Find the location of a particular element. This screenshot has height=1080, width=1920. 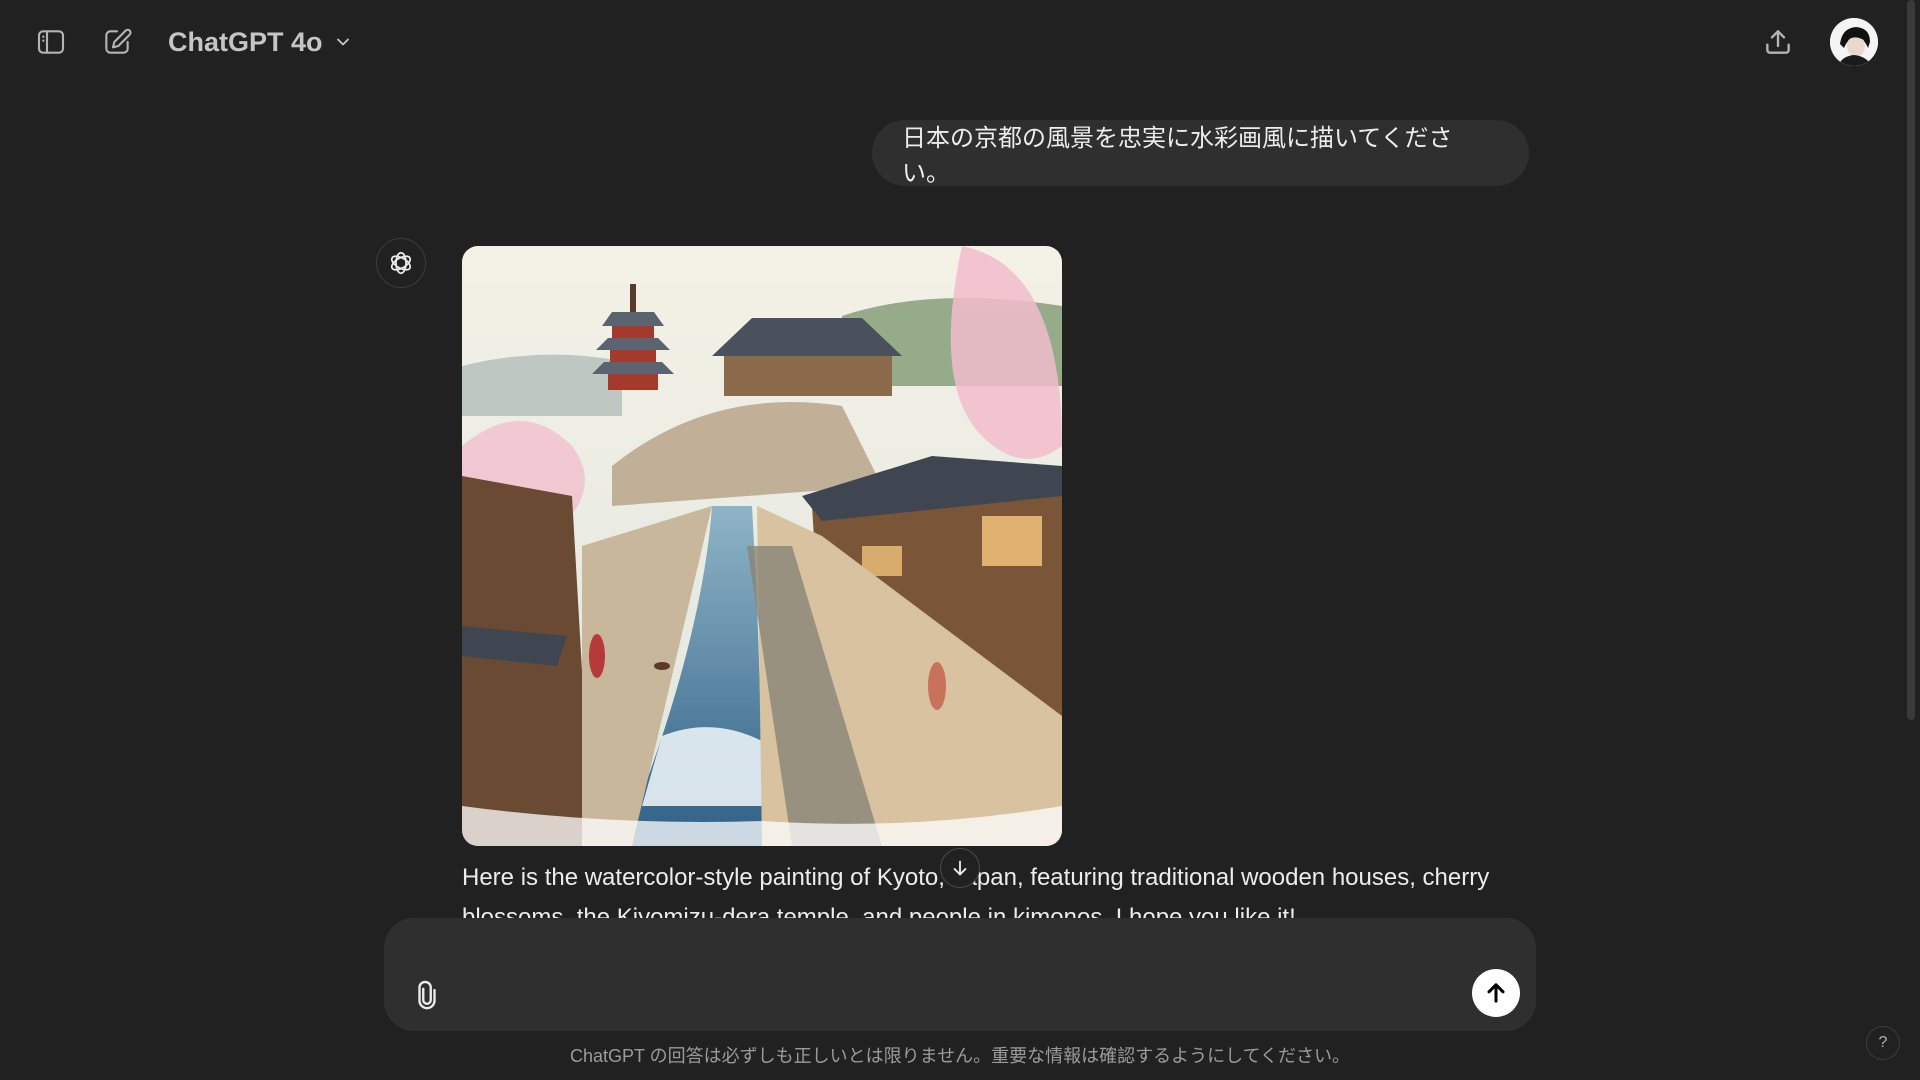

sidebar-toggle-button is located at coordinates (51, 42).